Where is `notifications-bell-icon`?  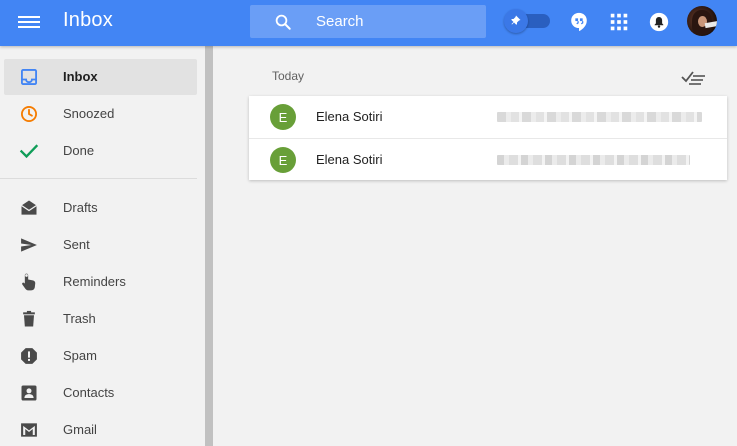
notifications-bell-icon is located at coordinates (659, 22).